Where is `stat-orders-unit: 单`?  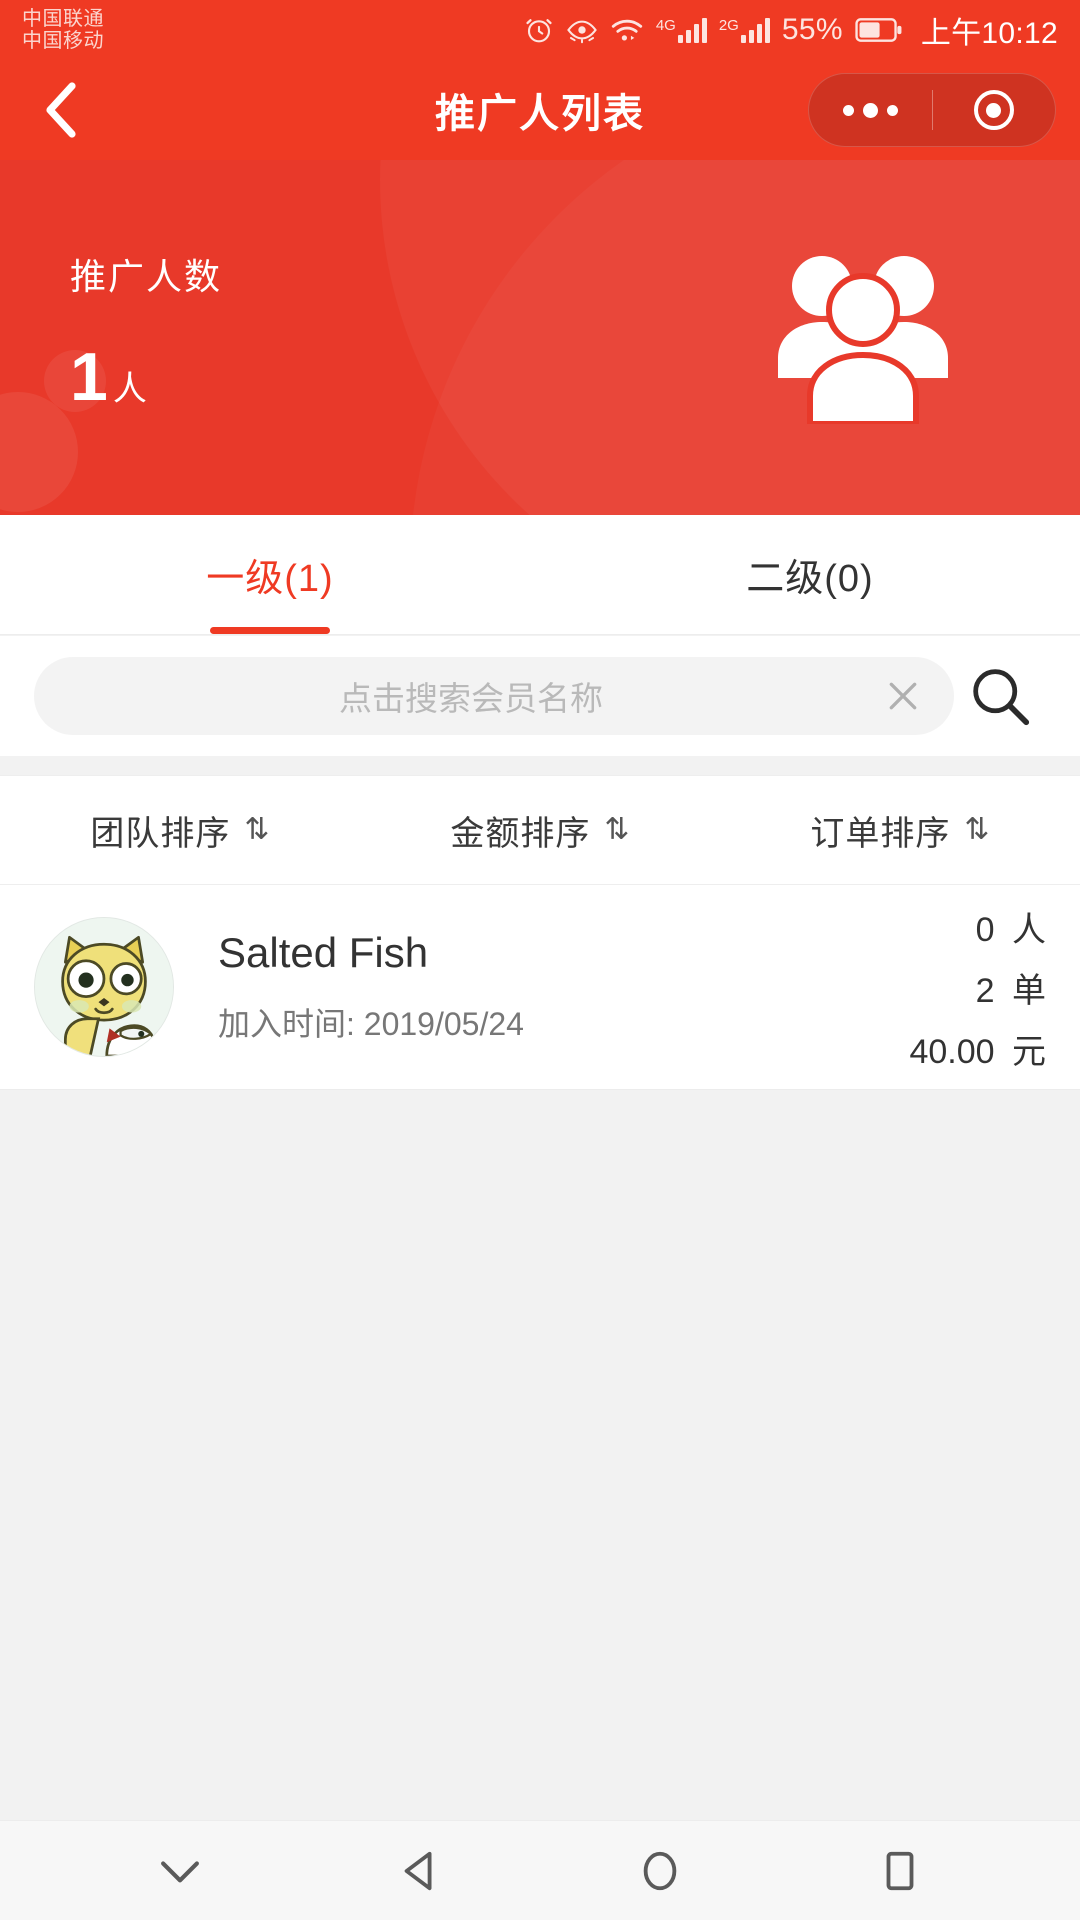 stat-orders-unit: 单 is located at coordinates (1029, 990).